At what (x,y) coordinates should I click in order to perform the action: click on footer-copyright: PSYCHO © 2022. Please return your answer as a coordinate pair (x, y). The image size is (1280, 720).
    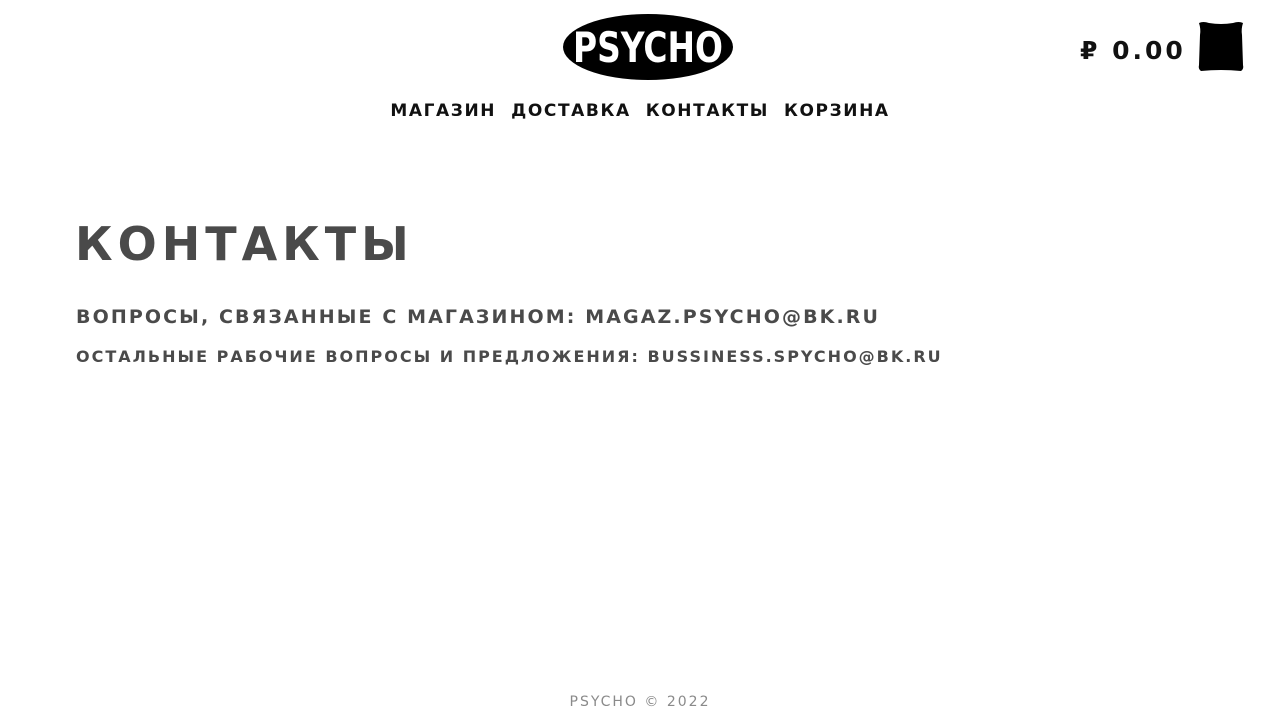
    Looking at the image, I should click on (640, 702).